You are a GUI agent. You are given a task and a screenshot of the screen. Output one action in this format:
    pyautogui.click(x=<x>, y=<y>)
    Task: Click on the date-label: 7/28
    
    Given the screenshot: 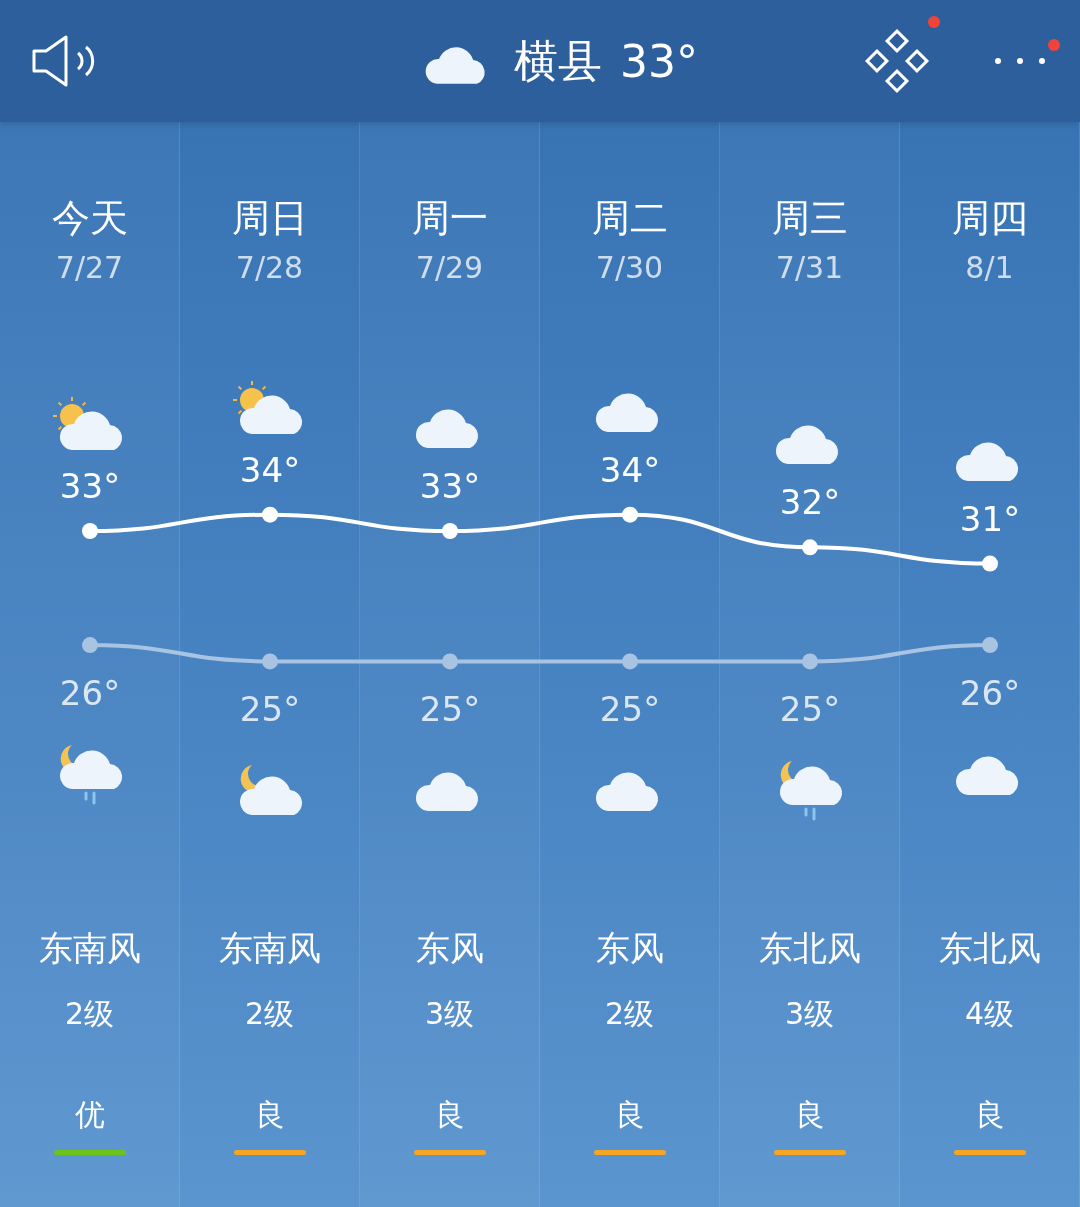 What is the action you would take?
    pyautogui.click(x=269, y=267)
    